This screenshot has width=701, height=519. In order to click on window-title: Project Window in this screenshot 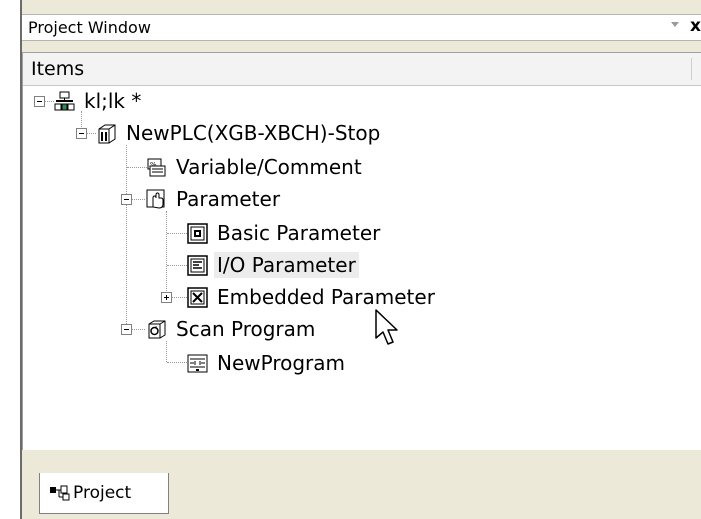, I will do `click(89, 27)`.